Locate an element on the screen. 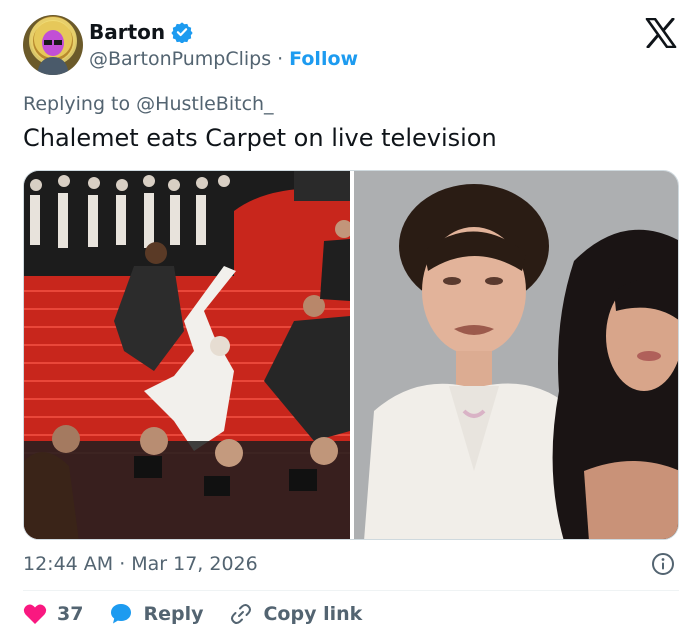  heart-icon is located at coordinates (35, 614).